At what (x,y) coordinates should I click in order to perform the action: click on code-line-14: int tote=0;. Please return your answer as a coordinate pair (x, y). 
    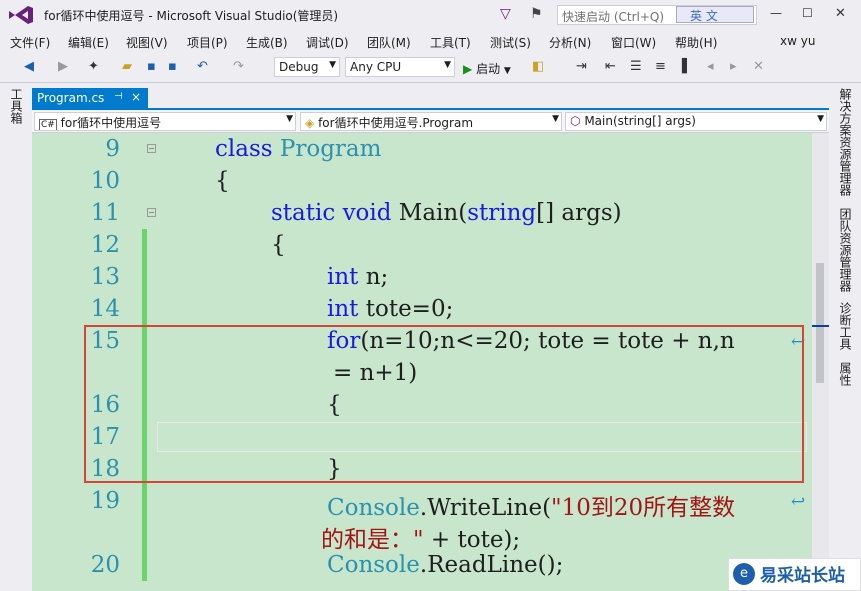
    Looking at the image, I should click on (390, 309).